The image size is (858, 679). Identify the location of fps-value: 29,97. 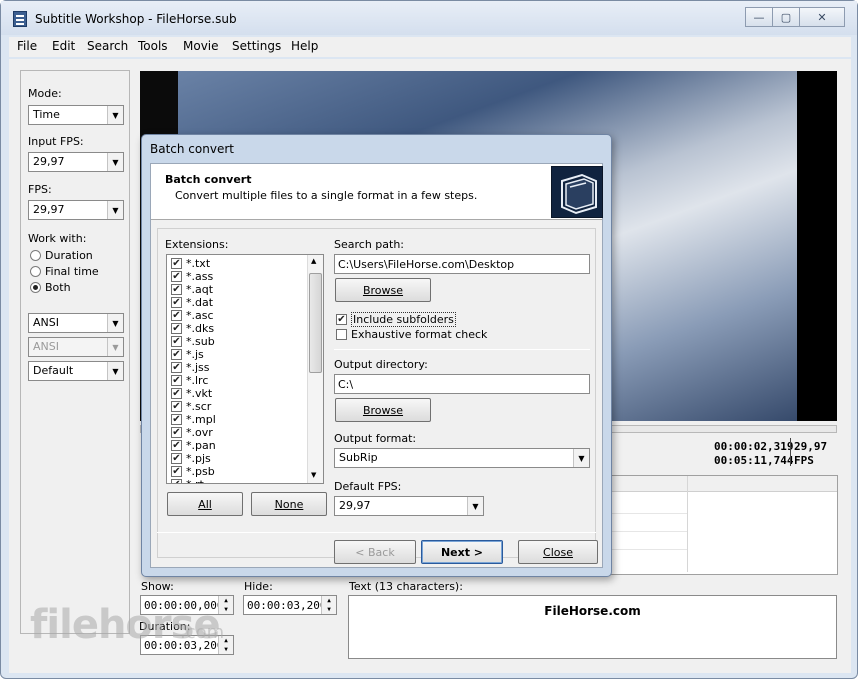
(49, 209).